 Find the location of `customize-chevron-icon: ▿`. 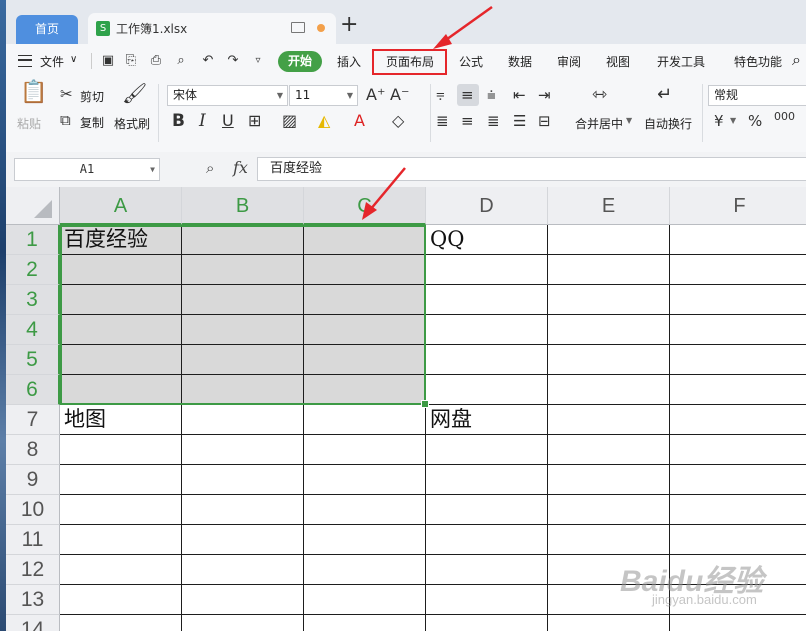

customize-chevron-icon: ▿ is located at coordinates (258, 61).